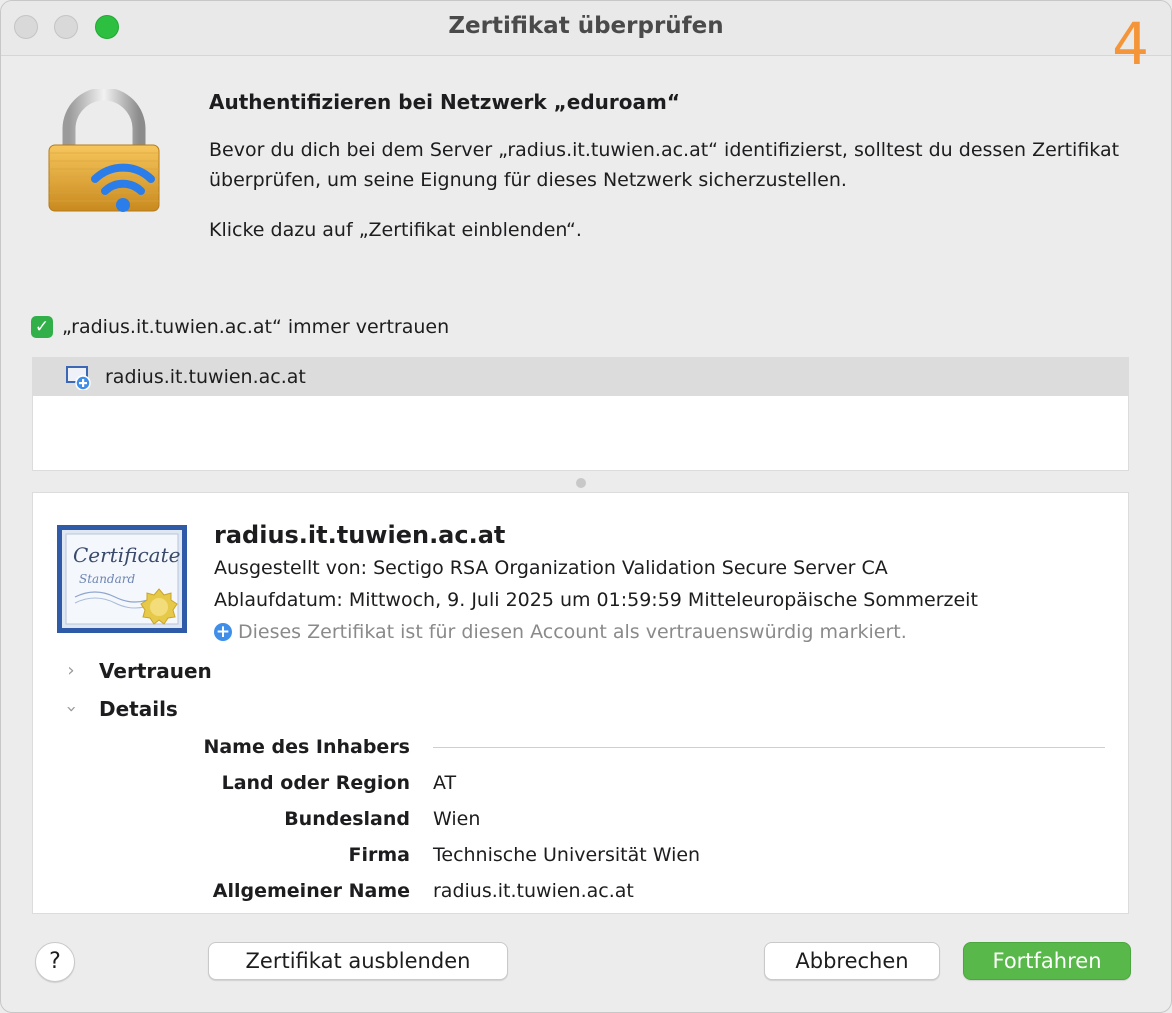  Describe the element at coordinates (138, 709) in the screenshot. I see `section-details-label: Details` at that location.